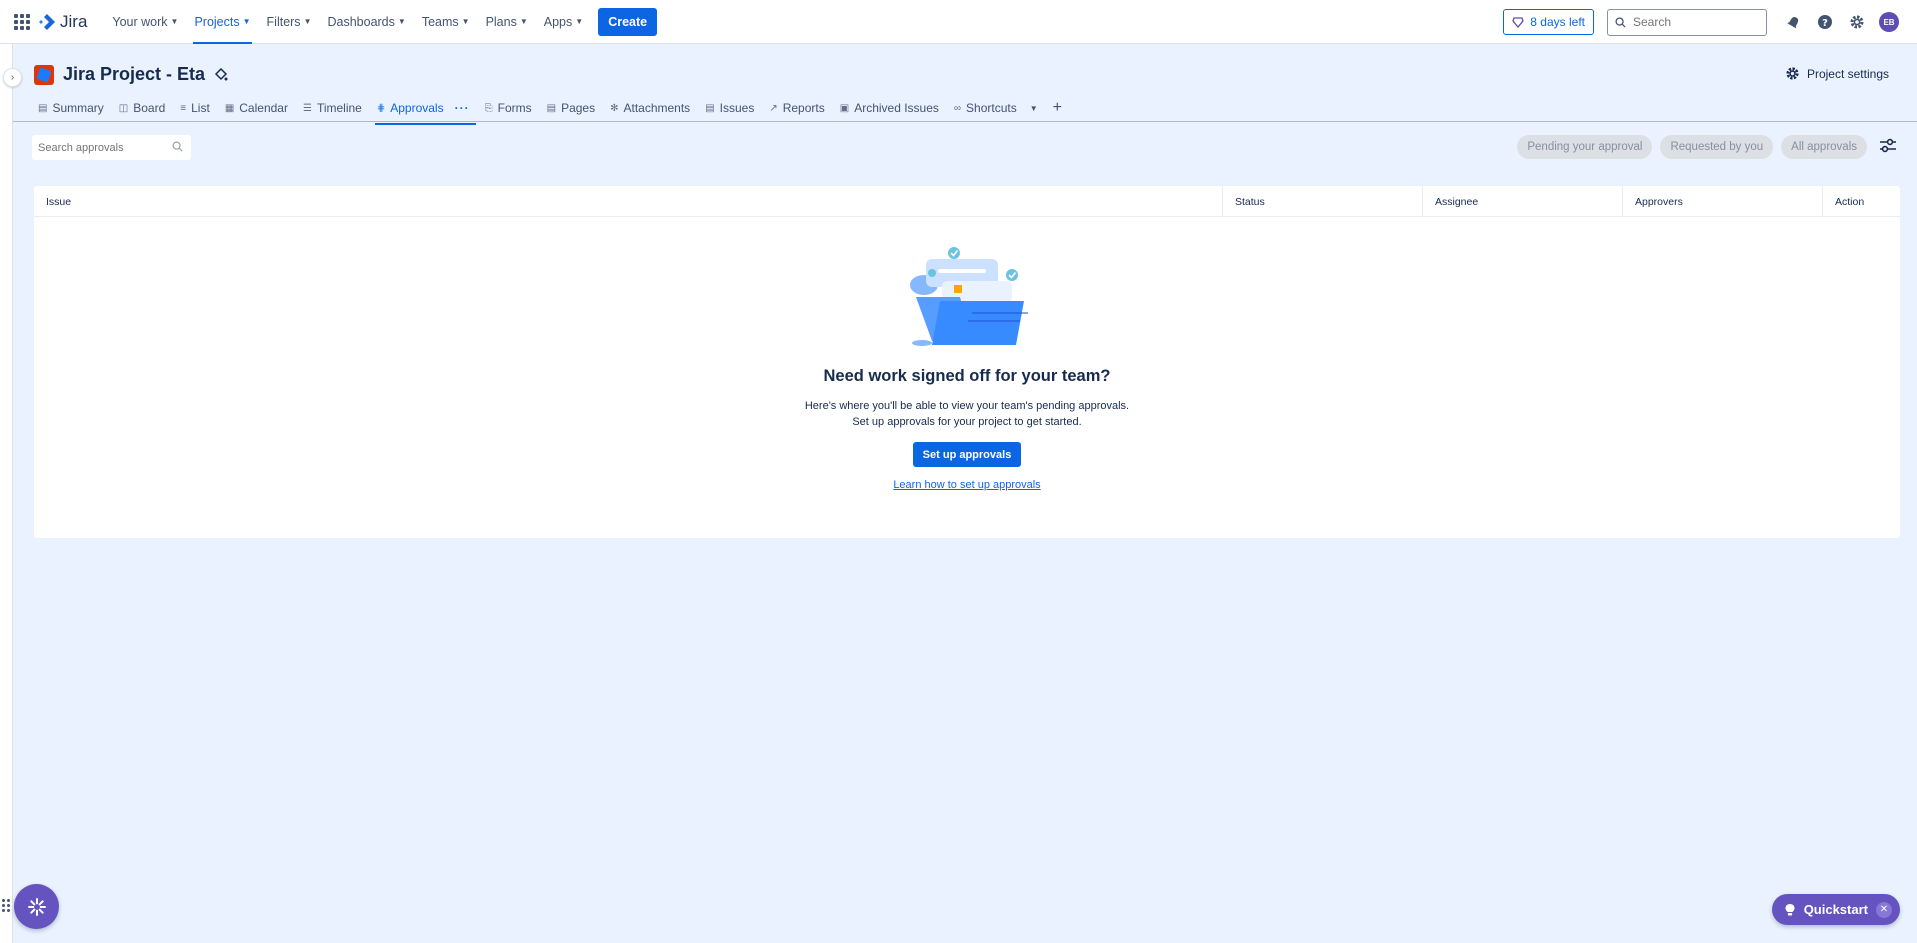 The width and height of the screenshot is (1917, 943). I want to click on chevron-right-icon: ›, so click(12, 77).